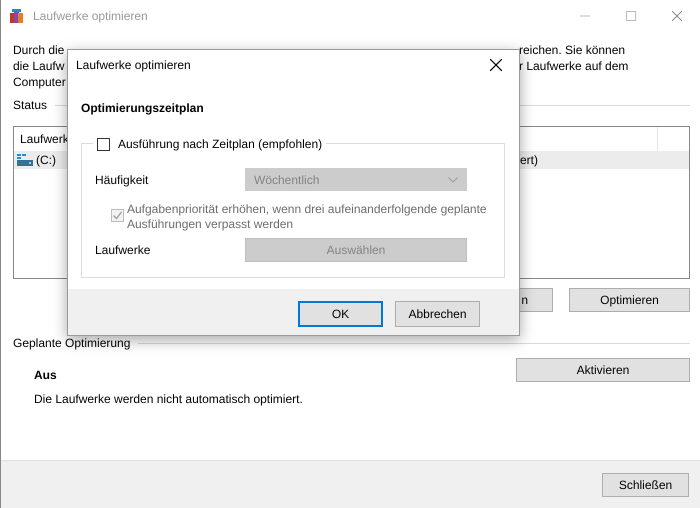  Describe the element at coordinates (209, 144) in the screenshot. I see `schedule-checkbox: Ausführung nach Zeitplan (empfohlen)` at that location.